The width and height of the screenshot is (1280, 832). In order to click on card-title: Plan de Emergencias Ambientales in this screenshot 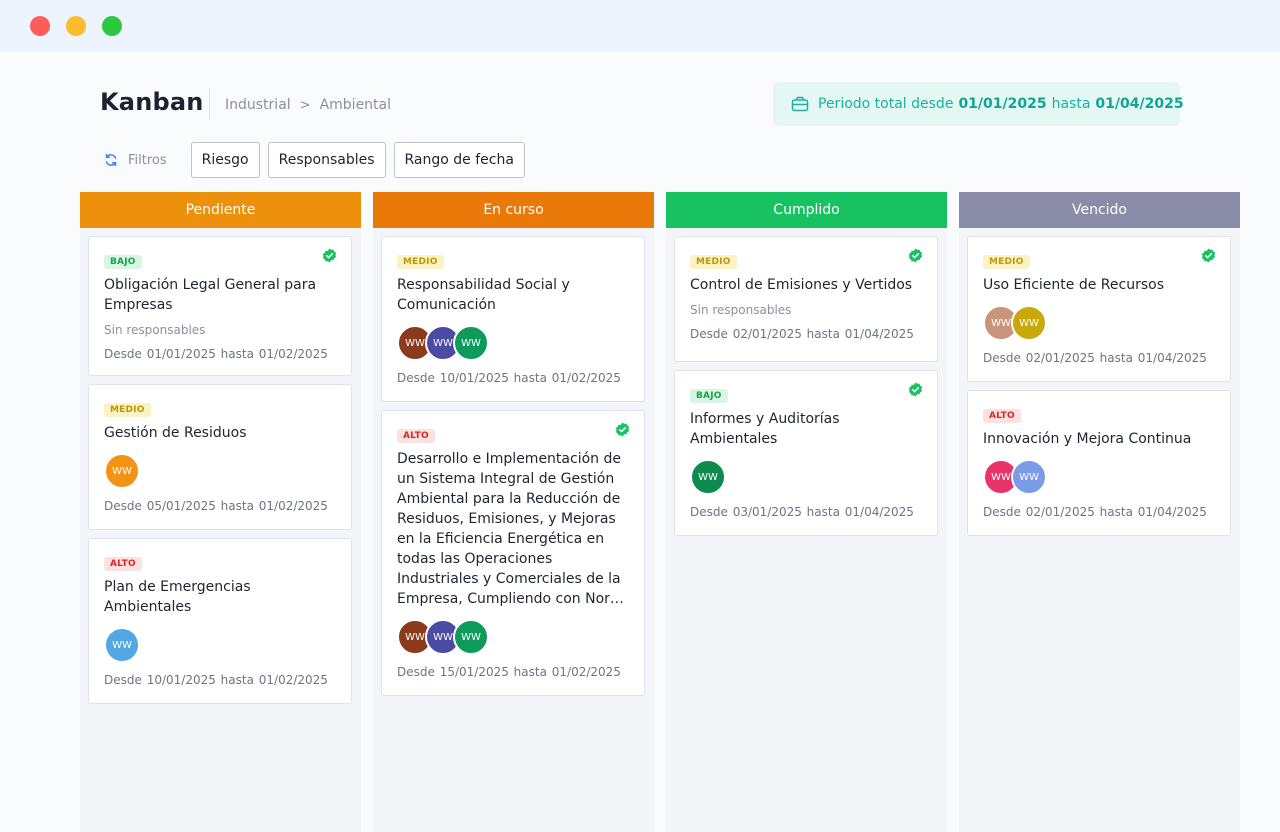, I will do `click(177, 597)`.